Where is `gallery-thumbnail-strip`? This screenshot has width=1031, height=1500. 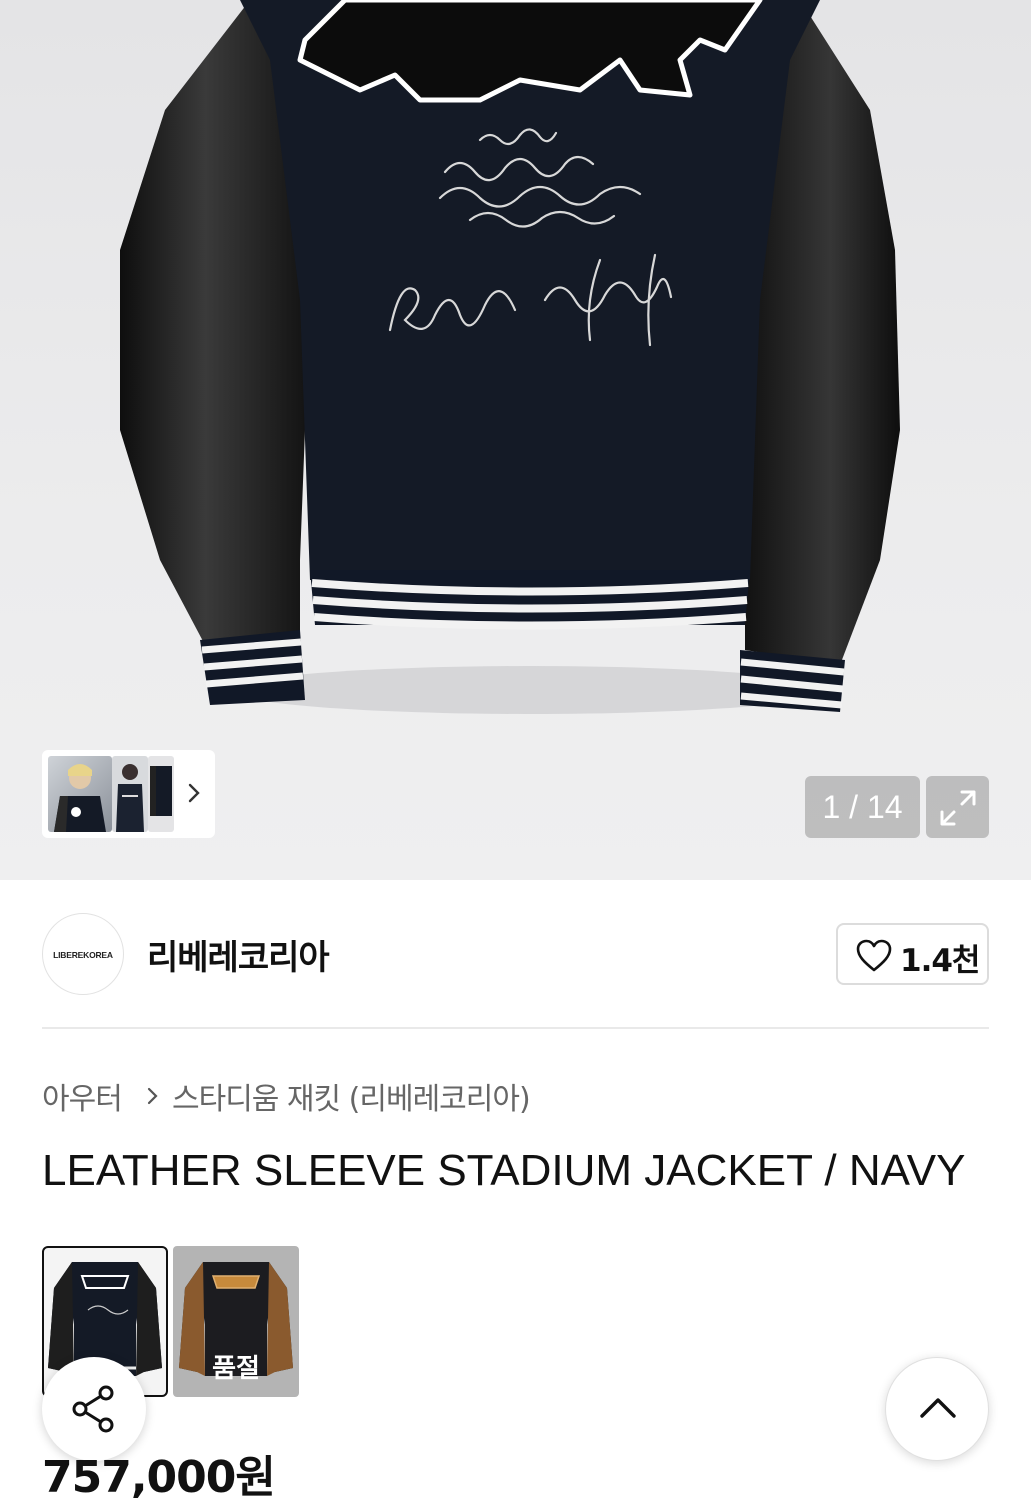
gallery-thumbnail-strip is located at coordinates (128, 794).